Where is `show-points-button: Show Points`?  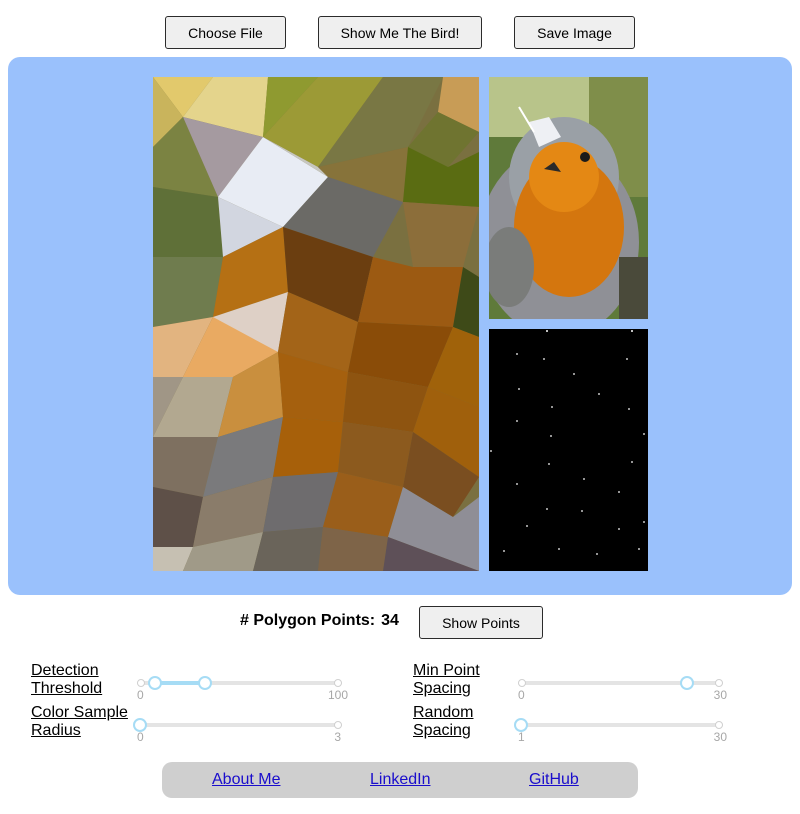 show-points-button: Show Points is located at coordinates (481, 622).